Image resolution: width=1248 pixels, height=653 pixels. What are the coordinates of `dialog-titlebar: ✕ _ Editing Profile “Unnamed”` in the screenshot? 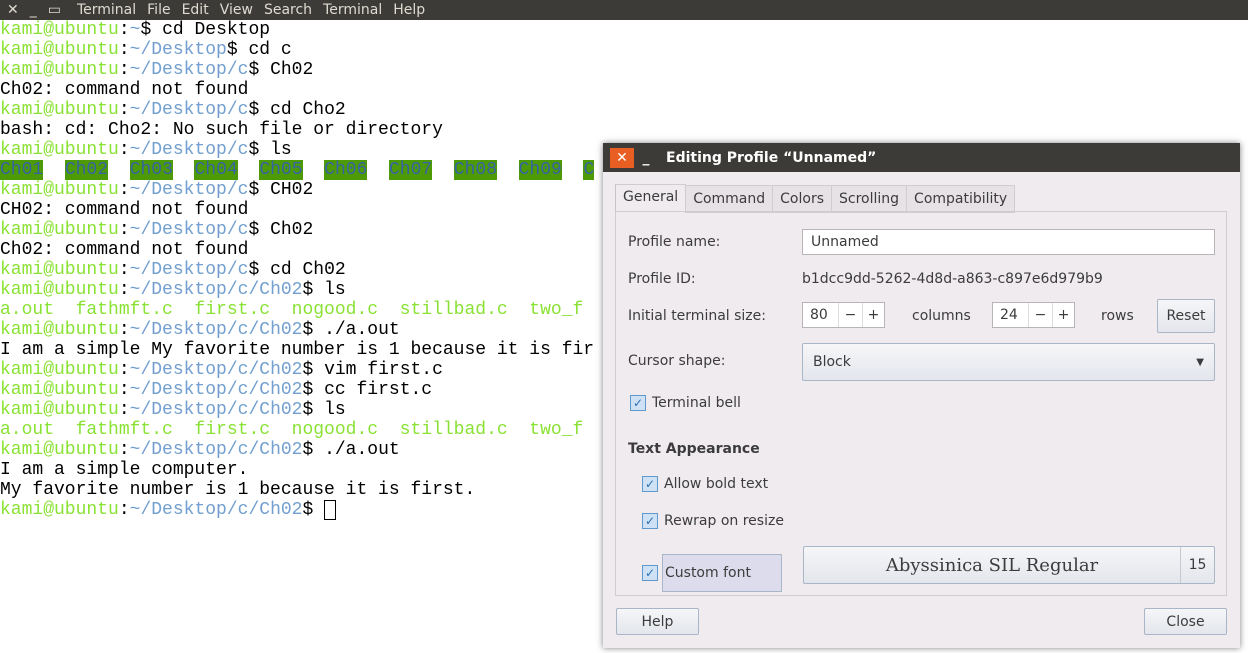 It's located at (921, 157).